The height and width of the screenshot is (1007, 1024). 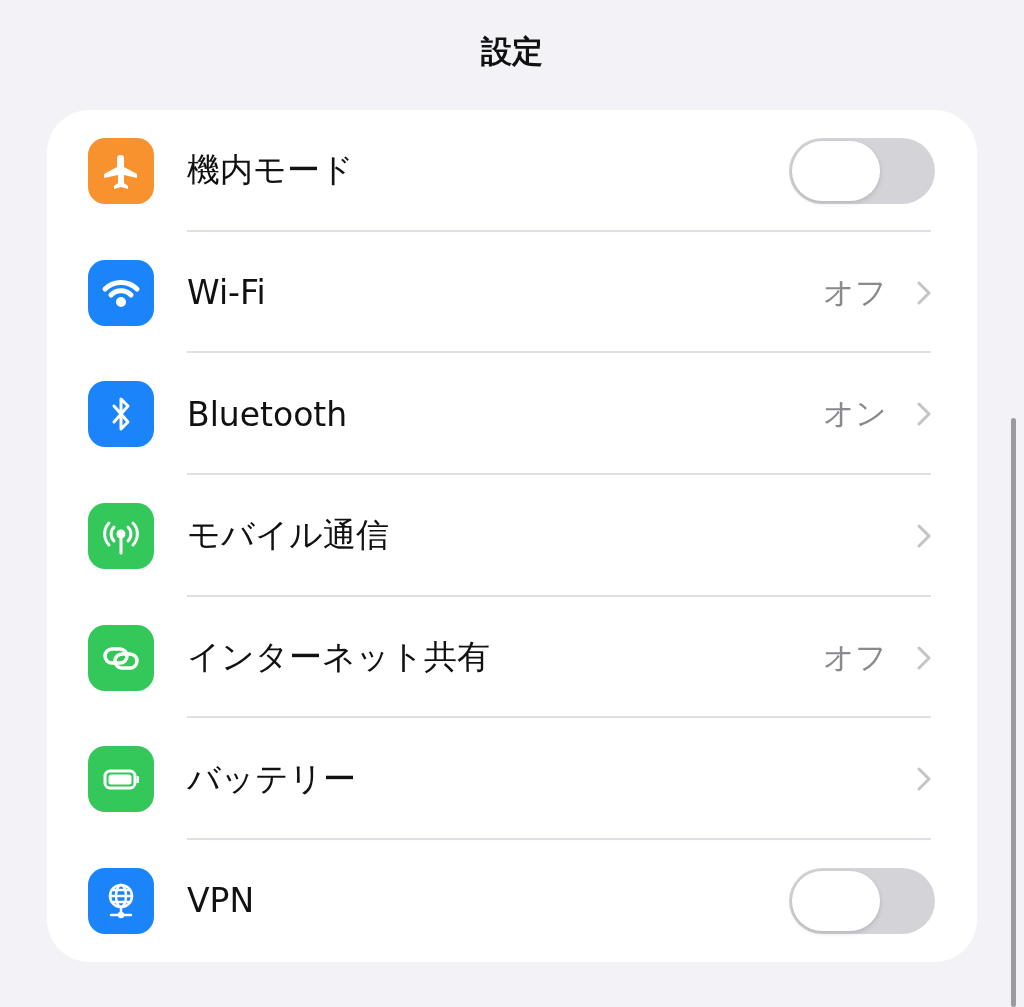 I want to click on row-value: オン, so click(x=855, y=414).